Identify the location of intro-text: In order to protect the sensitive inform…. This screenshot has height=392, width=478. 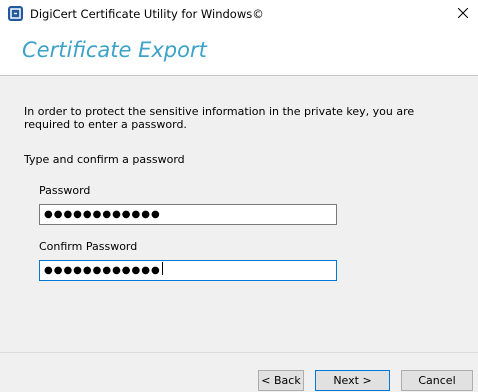
(219, 118).